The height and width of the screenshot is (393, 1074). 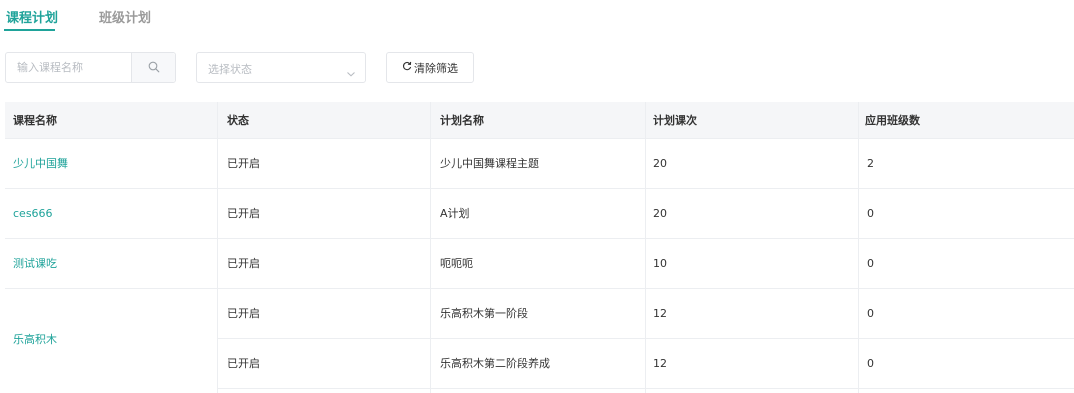 What do you see at coordinates (32, 16) in the screenshot?
I see `tab-course-plan: 课程计划` at bounding box center [32, 16].